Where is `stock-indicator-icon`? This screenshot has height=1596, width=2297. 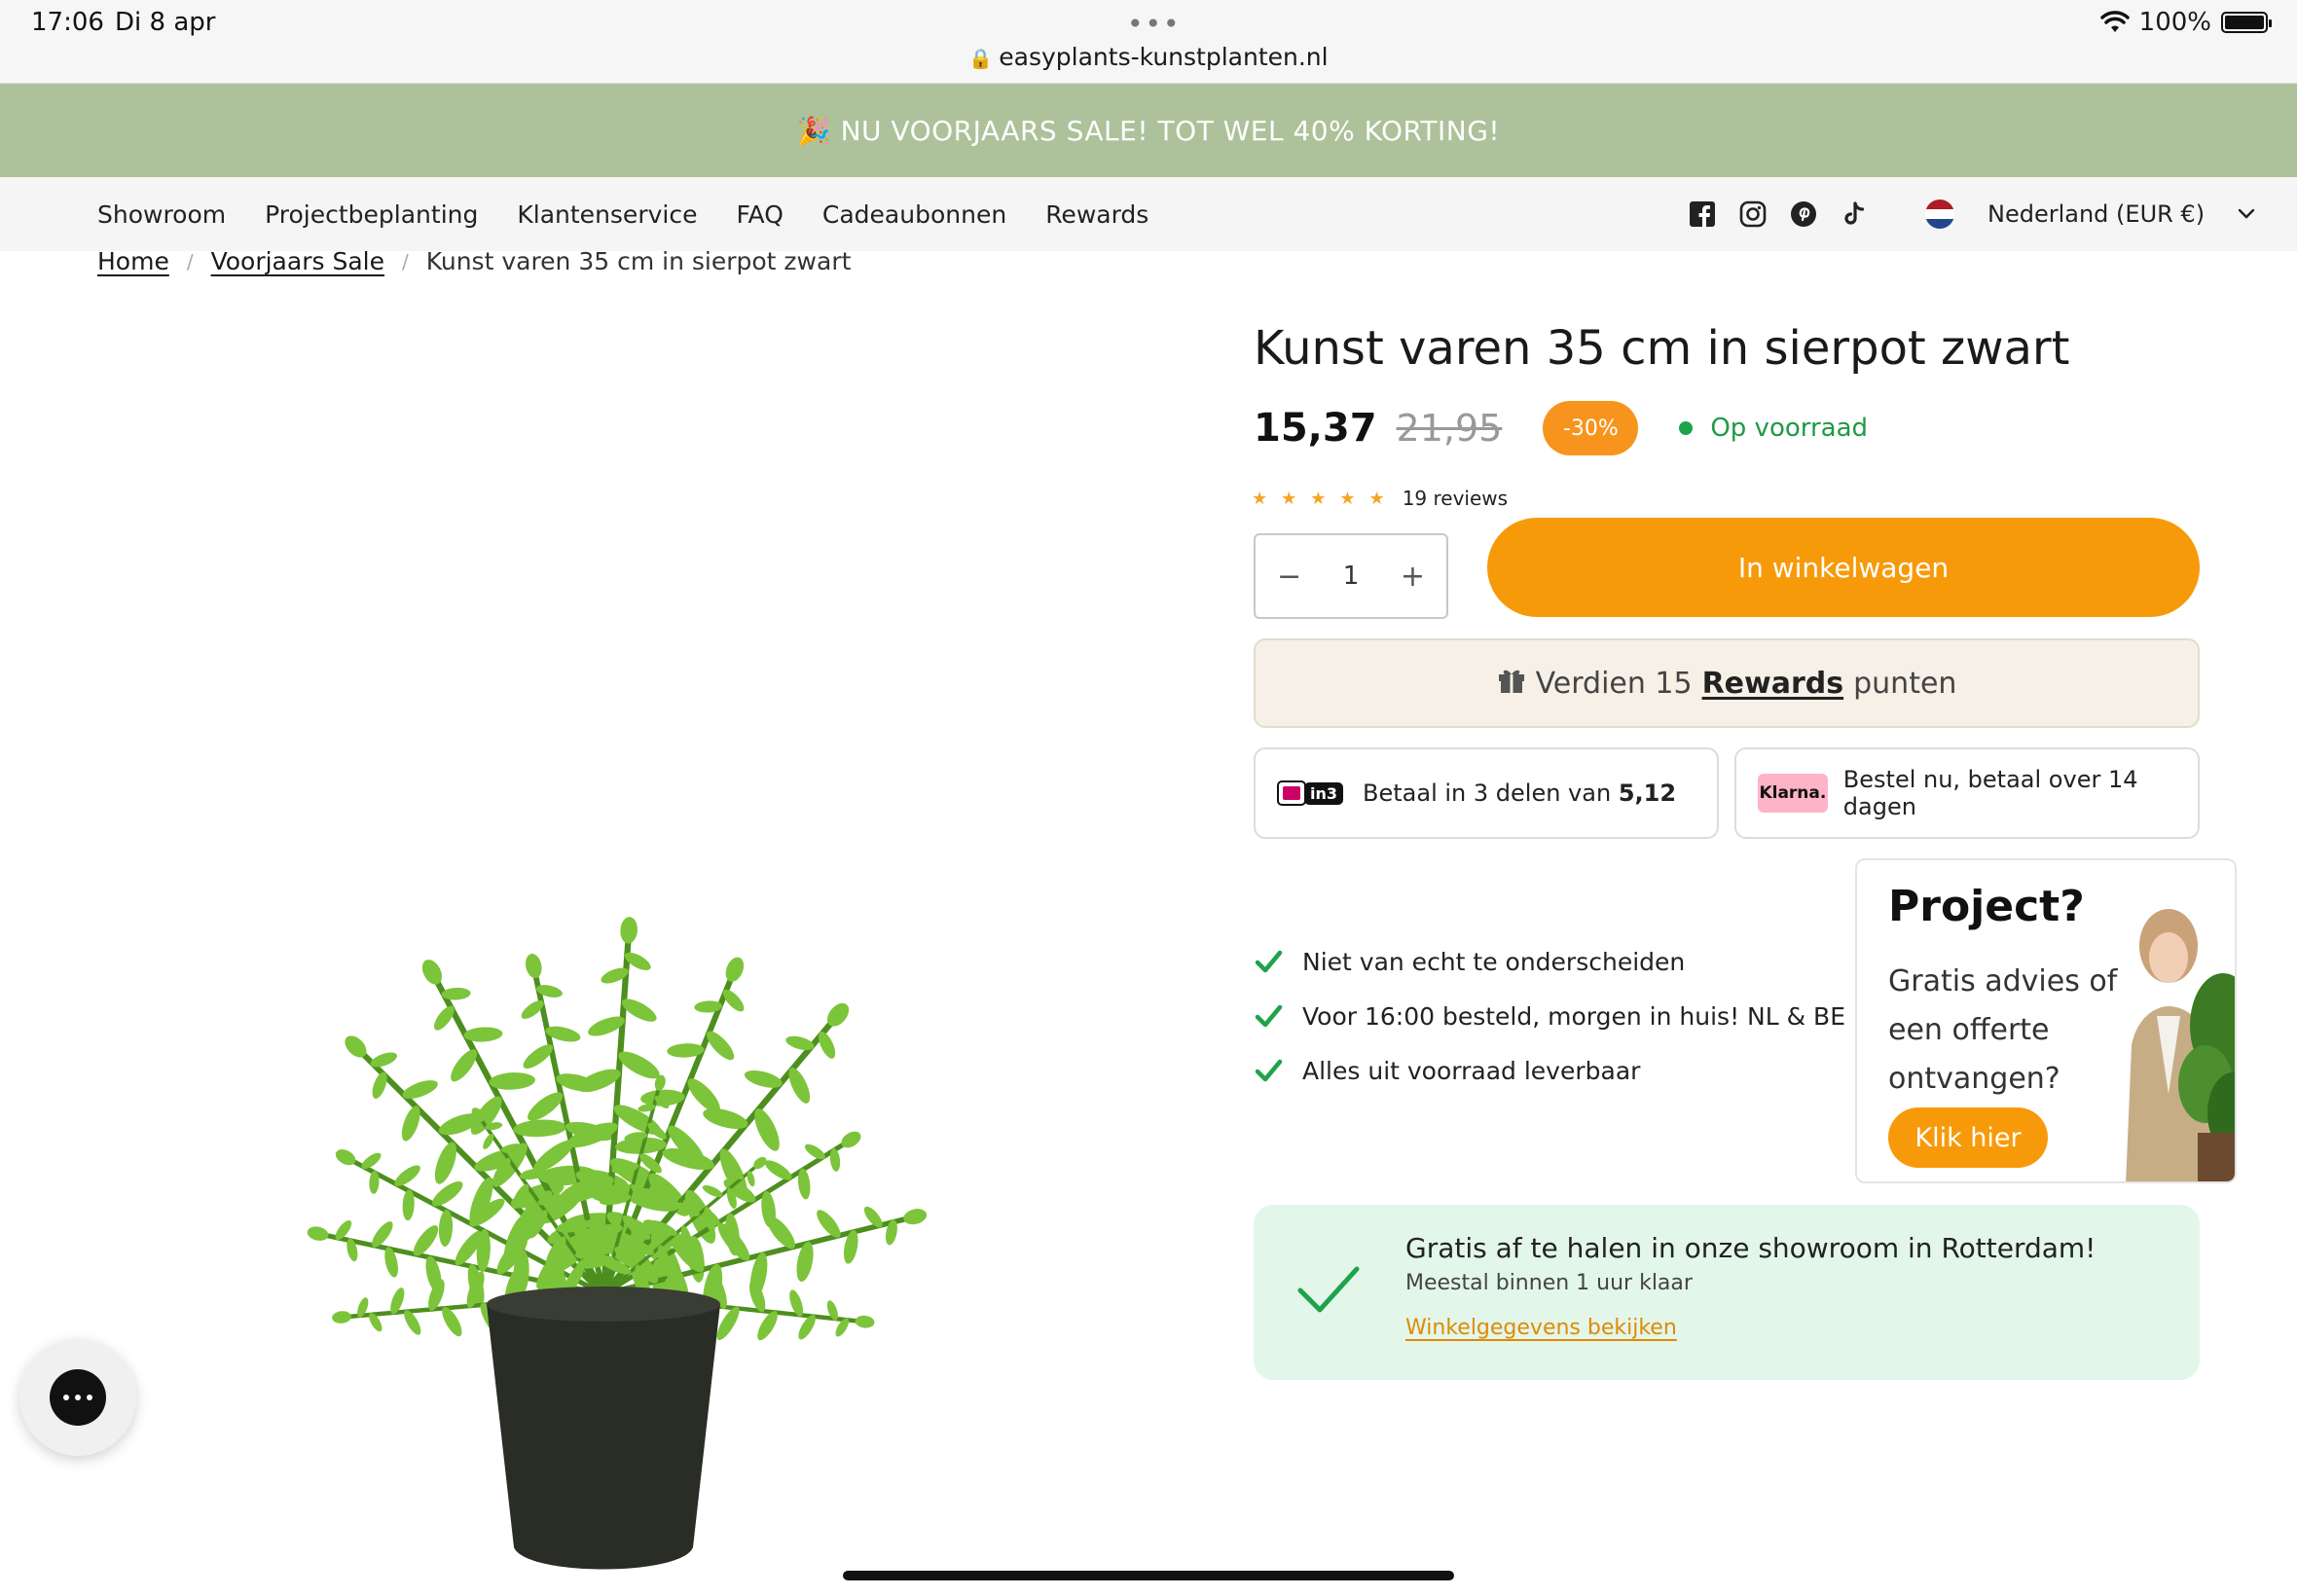
stock-indicator-icon is located at coordinates (1686, 428).